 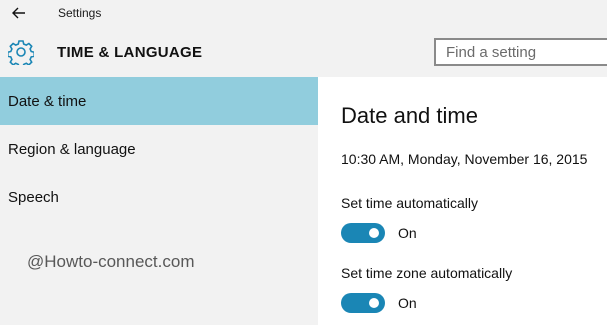 I want to click on arrow-left-icon, so click(x=18, y=13).